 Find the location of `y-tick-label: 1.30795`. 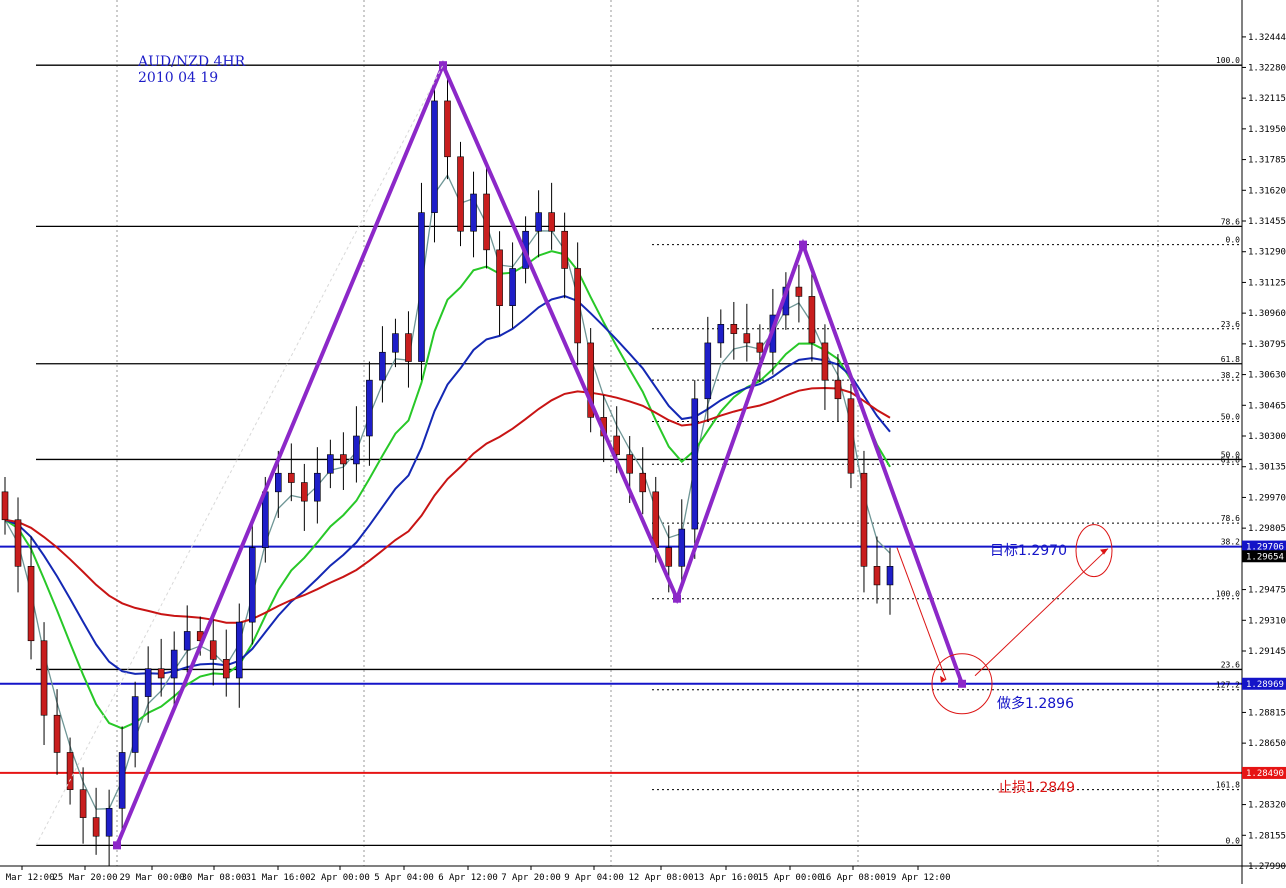

y-tick-label: 1.30795 is located at coordinates (1267, 345).